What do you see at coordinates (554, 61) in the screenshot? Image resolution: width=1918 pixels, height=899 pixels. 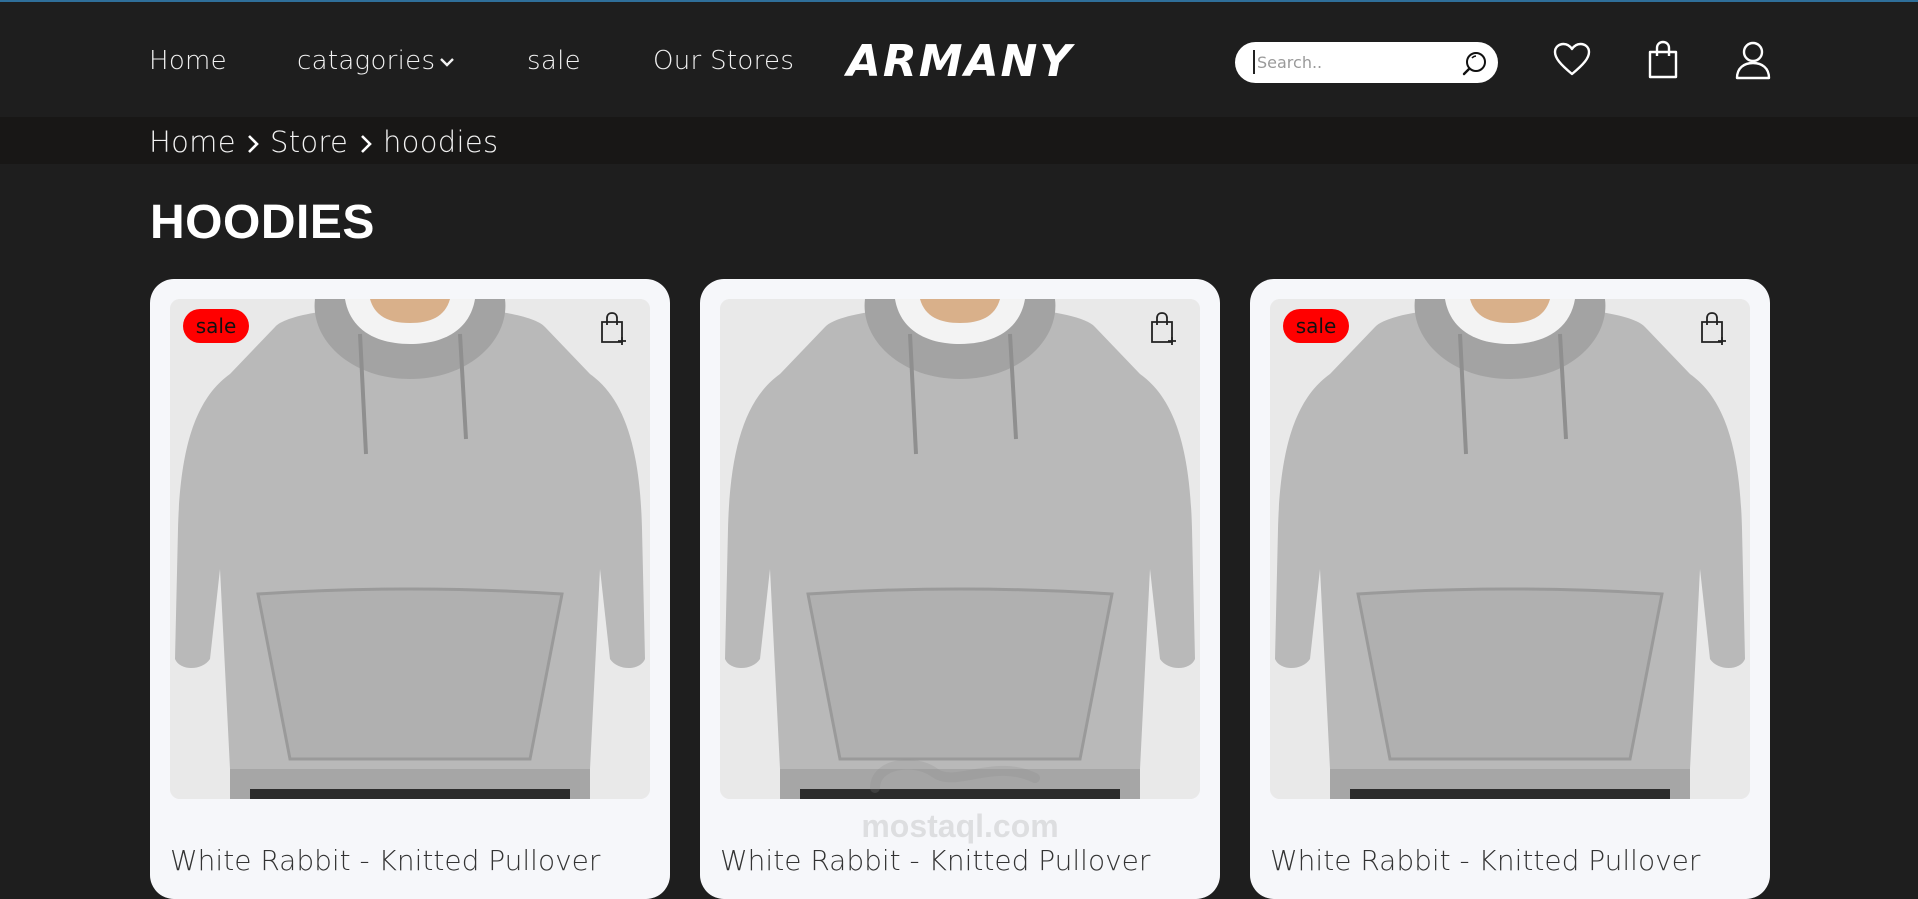 I see `nav-link-sale: sale` at bounding box center [554, 61].